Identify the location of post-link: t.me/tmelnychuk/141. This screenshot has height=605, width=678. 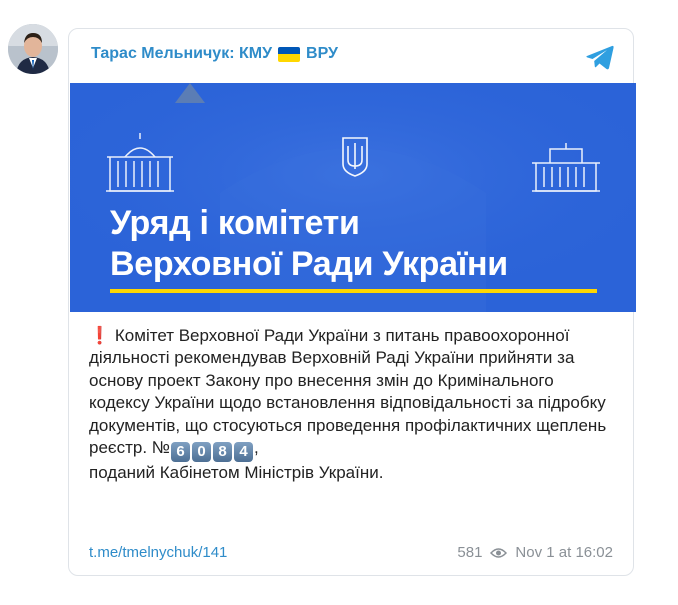
(158, 552).